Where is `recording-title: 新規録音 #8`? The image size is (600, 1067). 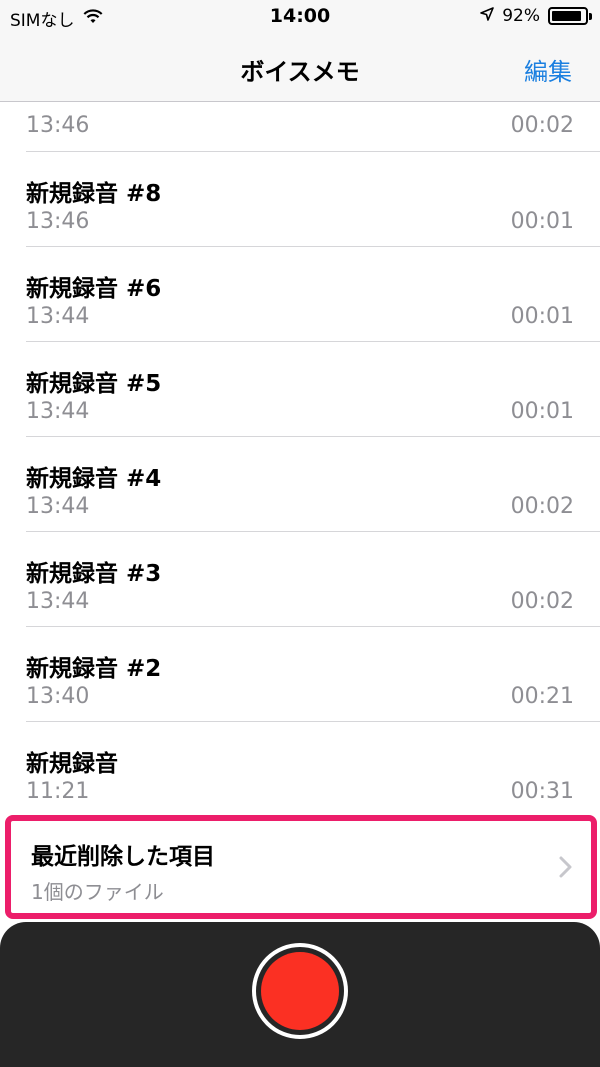
recording-title: 新規録音 #8 is located at coordinates (94, 194).